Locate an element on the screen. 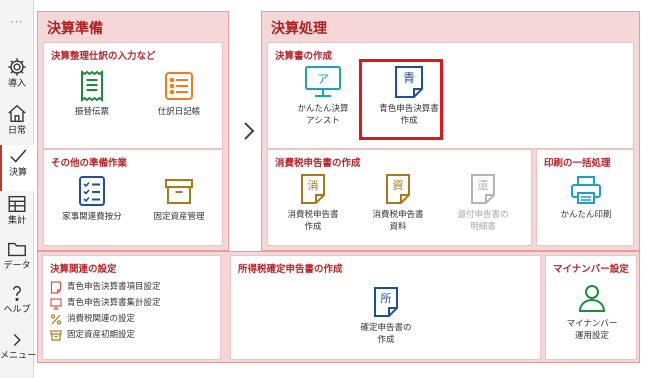 This screenshot has width=650, height=378. income-tax-return-tile: 所 確定申告書の 作成 is located at coordinates (386, 316).